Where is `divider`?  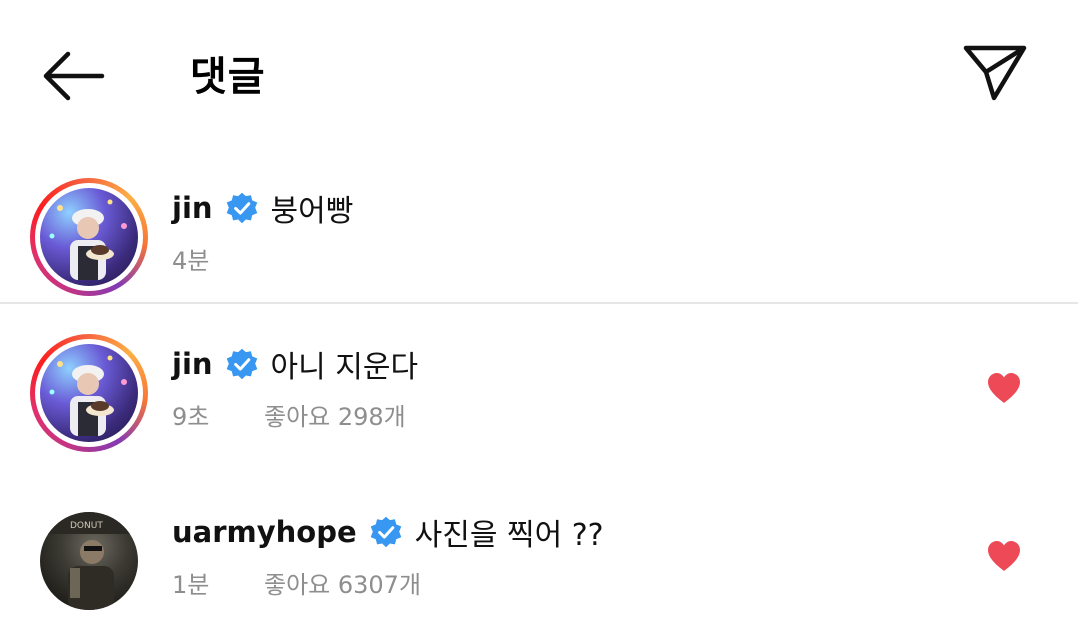 divider is located at coordinates (539, 303).